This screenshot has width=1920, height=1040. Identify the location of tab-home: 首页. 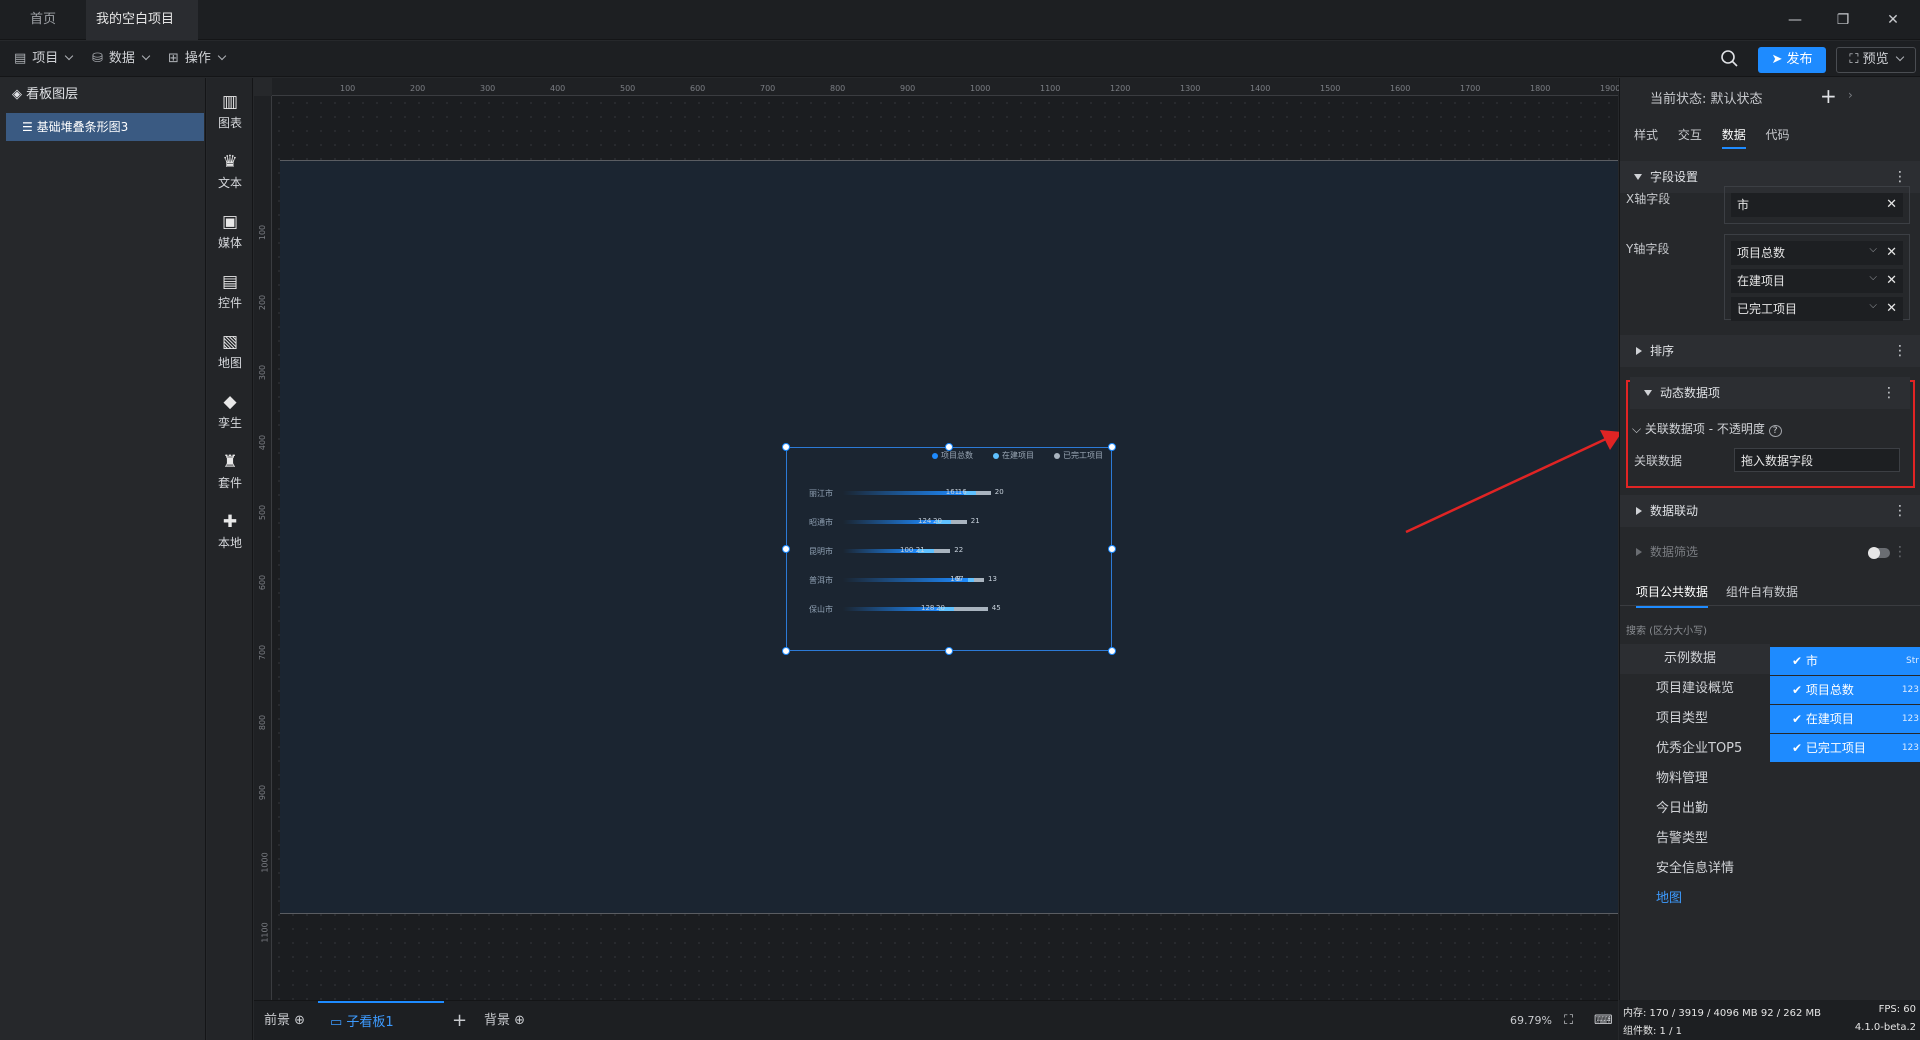
(43, 20).